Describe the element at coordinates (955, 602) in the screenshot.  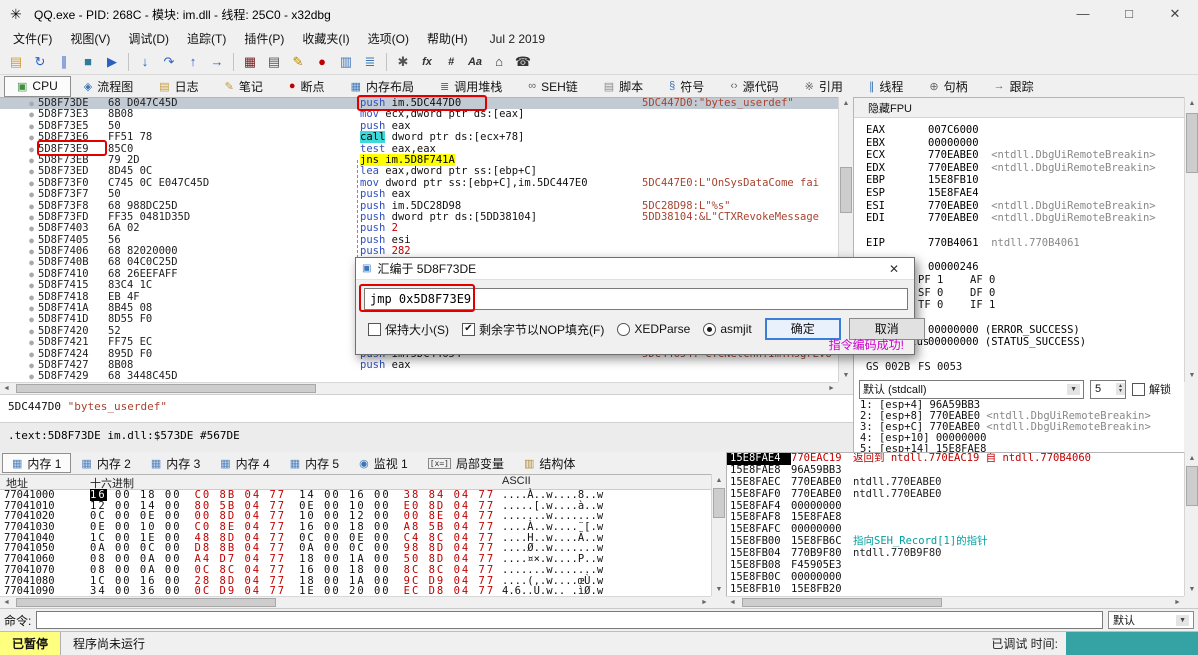
I see `stack-hscrollbar: ◄ ►` at that location.